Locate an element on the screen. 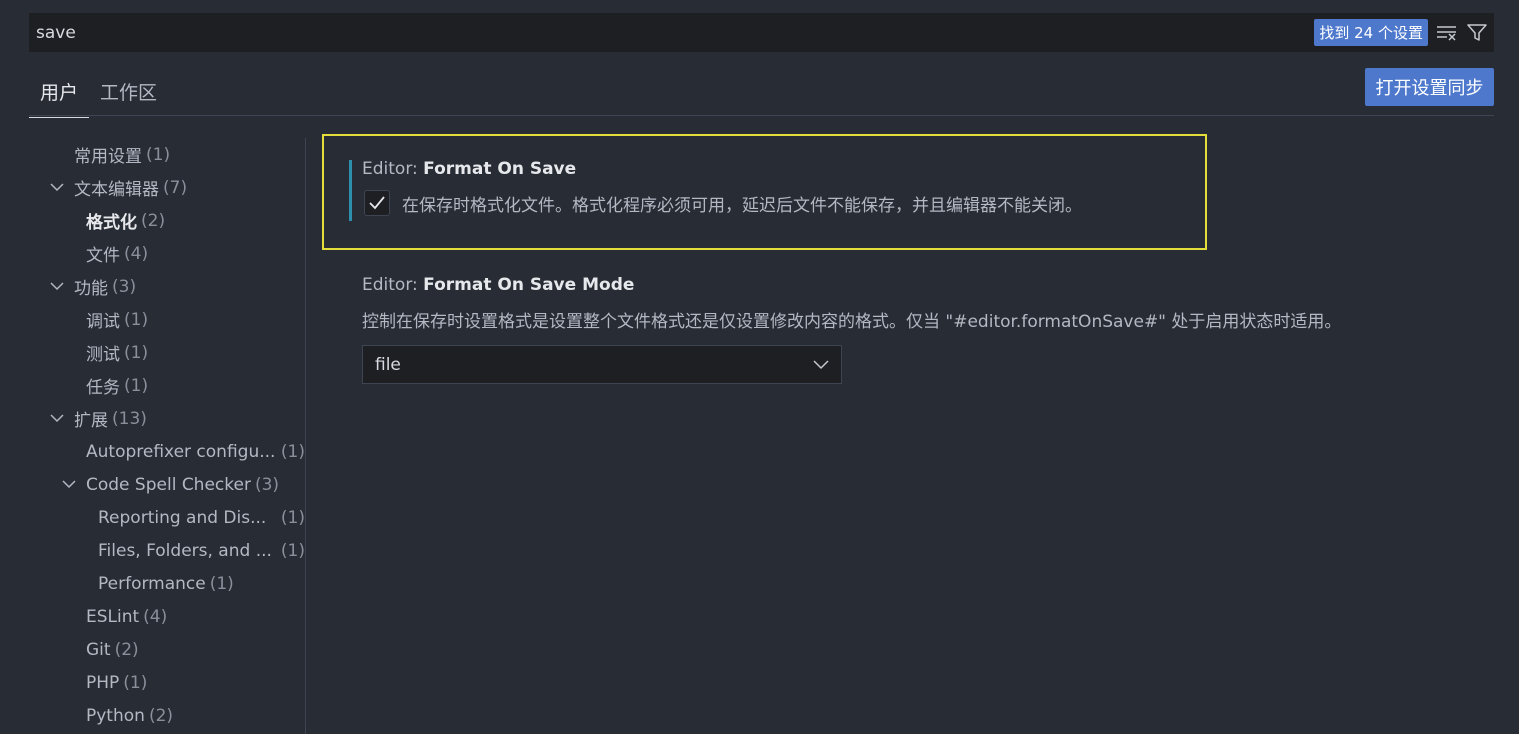 The image size is (1519, 734). open-settings-sync-button: 打开设置同步 is located at coordinates (1429, 87).